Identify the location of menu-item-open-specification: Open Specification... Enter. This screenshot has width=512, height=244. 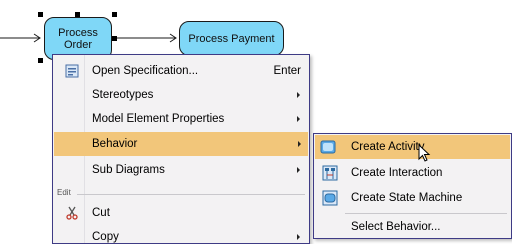
(182, 71).